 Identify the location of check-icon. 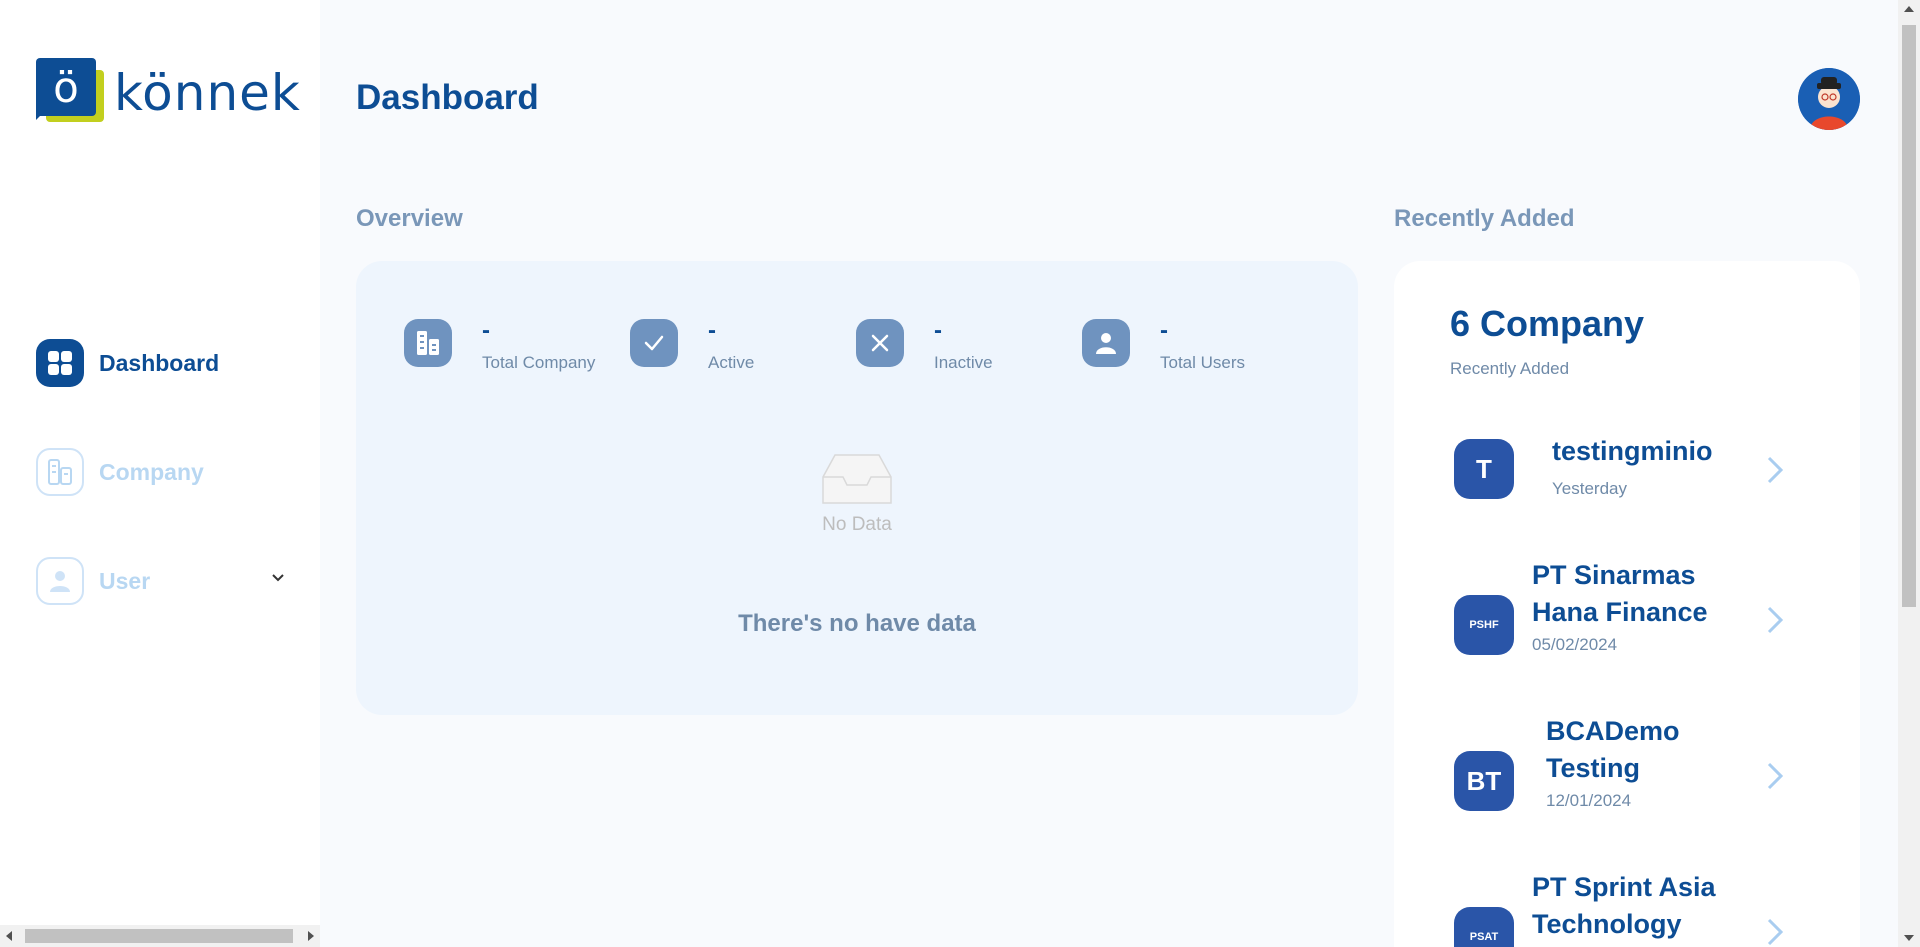
(654, 343).